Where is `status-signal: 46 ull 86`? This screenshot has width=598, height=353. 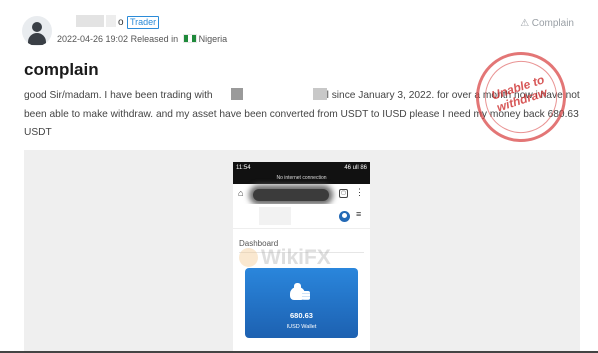 status-signal: 46 ull 86 is located at coordinates (355, 168).